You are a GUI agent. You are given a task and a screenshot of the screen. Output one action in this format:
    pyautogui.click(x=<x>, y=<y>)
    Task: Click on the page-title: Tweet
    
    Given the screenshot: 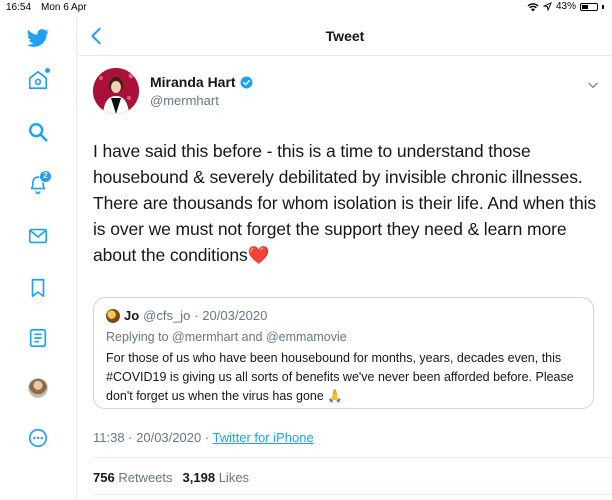 What is the action you would take?
    pyautogui.click(x=345, y=36)
    